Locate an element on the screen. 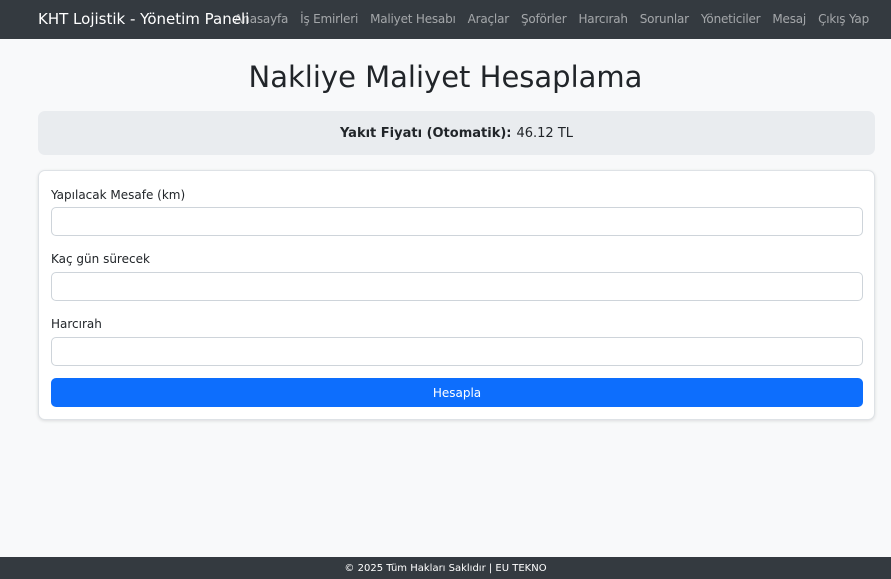 The image size is (891, 579). page-title: Nakliye Maliyet Hesaplama is located at coordinates (445, 77).